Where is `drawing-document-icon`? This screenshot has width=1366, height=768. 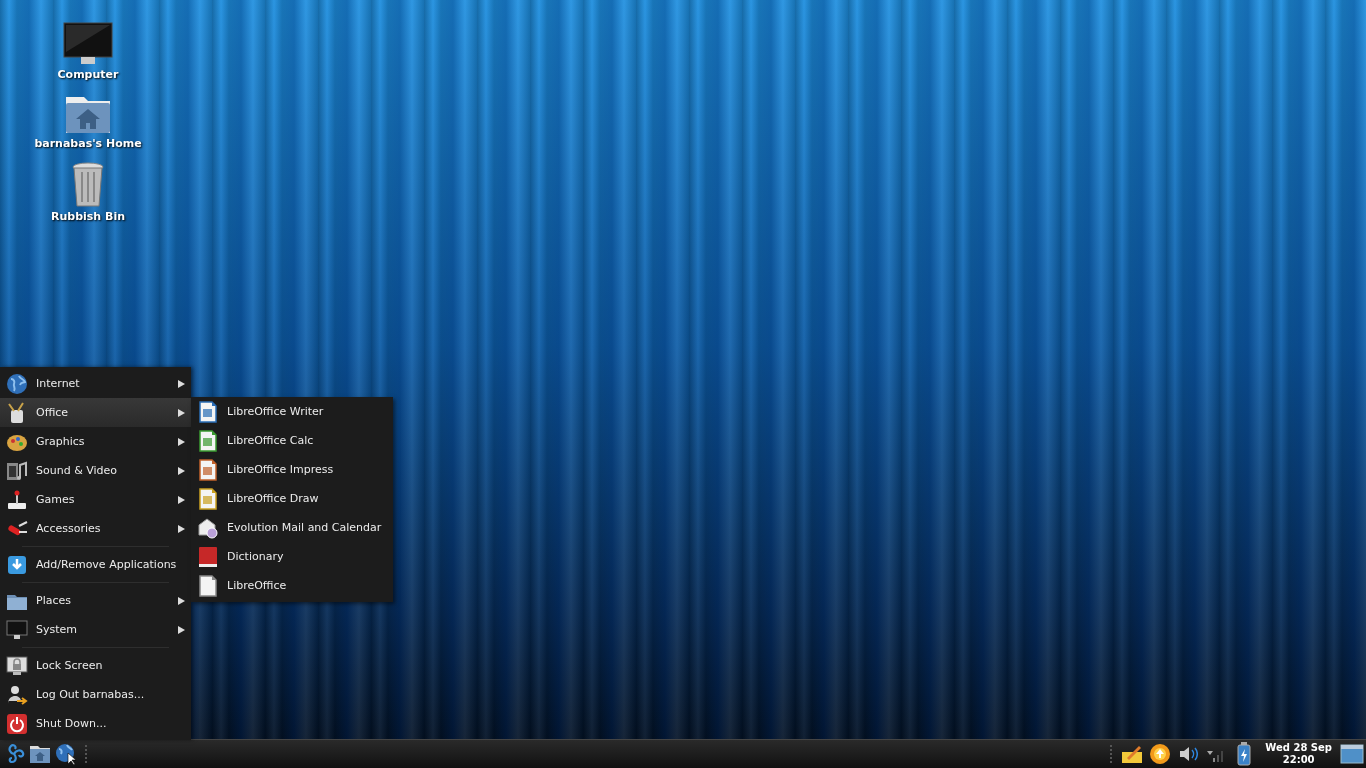 drawing-document-icon is located at coordinates (208, 498).